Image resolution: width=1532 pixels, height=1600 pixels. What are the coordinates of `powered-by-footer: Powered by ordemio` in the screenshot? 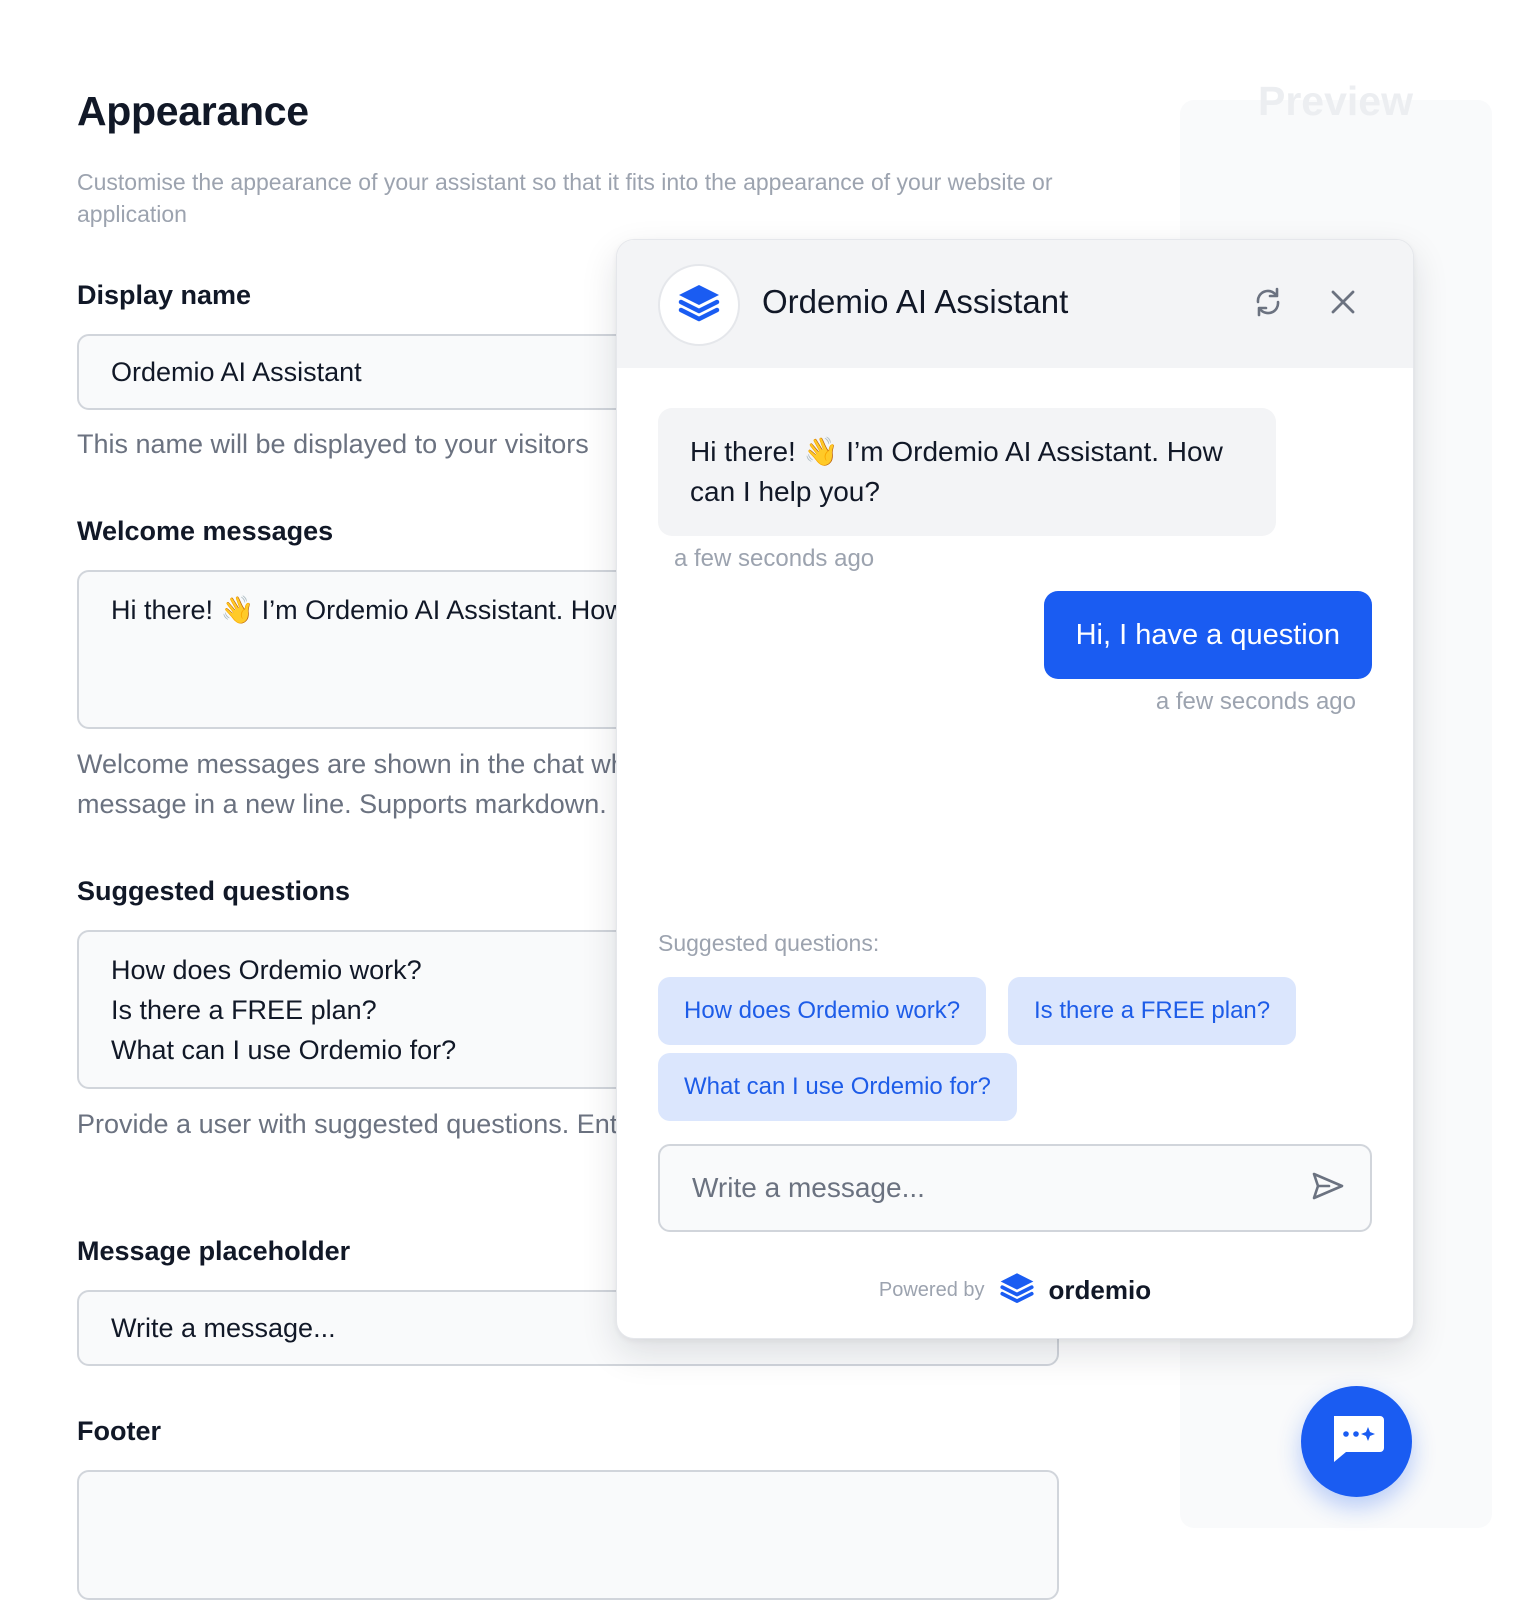 It's located at (1015, 1290).